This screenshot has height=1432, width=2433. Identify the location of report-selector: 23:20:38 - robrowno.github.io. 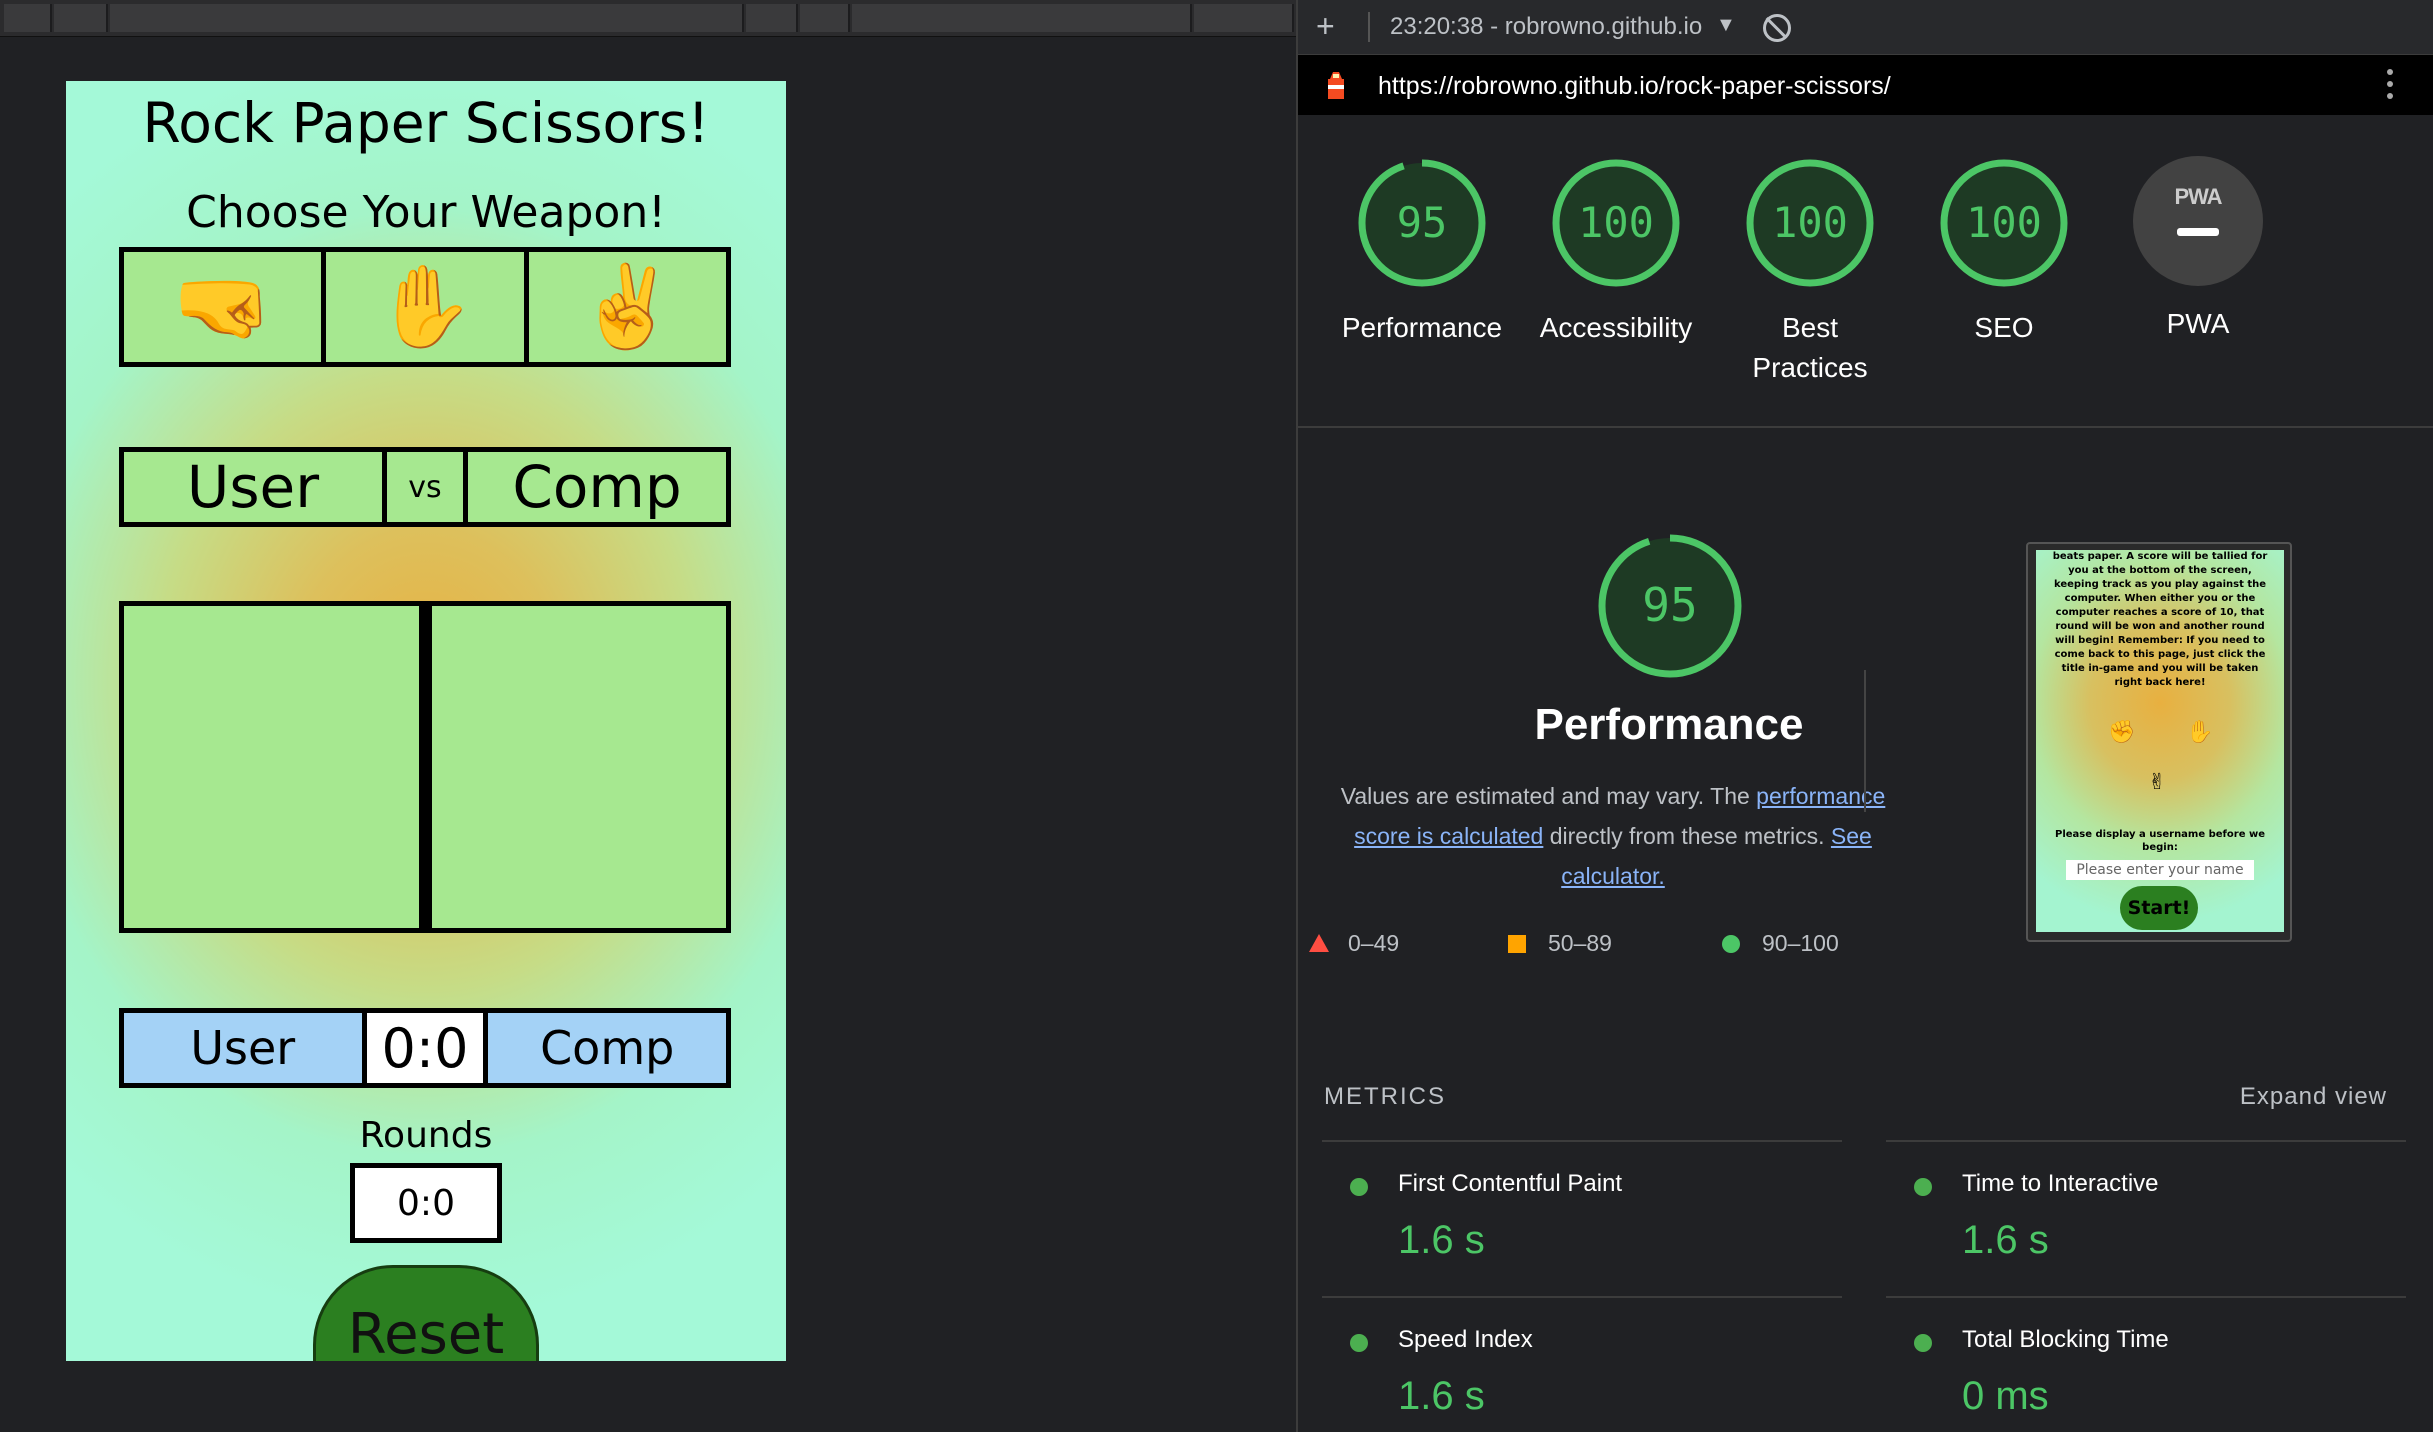
(1546, 27).